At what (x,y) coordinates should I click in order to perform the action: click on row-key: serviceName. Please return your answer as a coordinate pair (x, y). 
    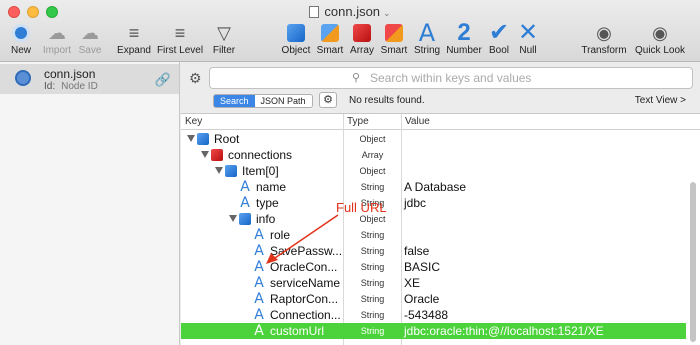
    Looking at the image, I should click on (305, 283).